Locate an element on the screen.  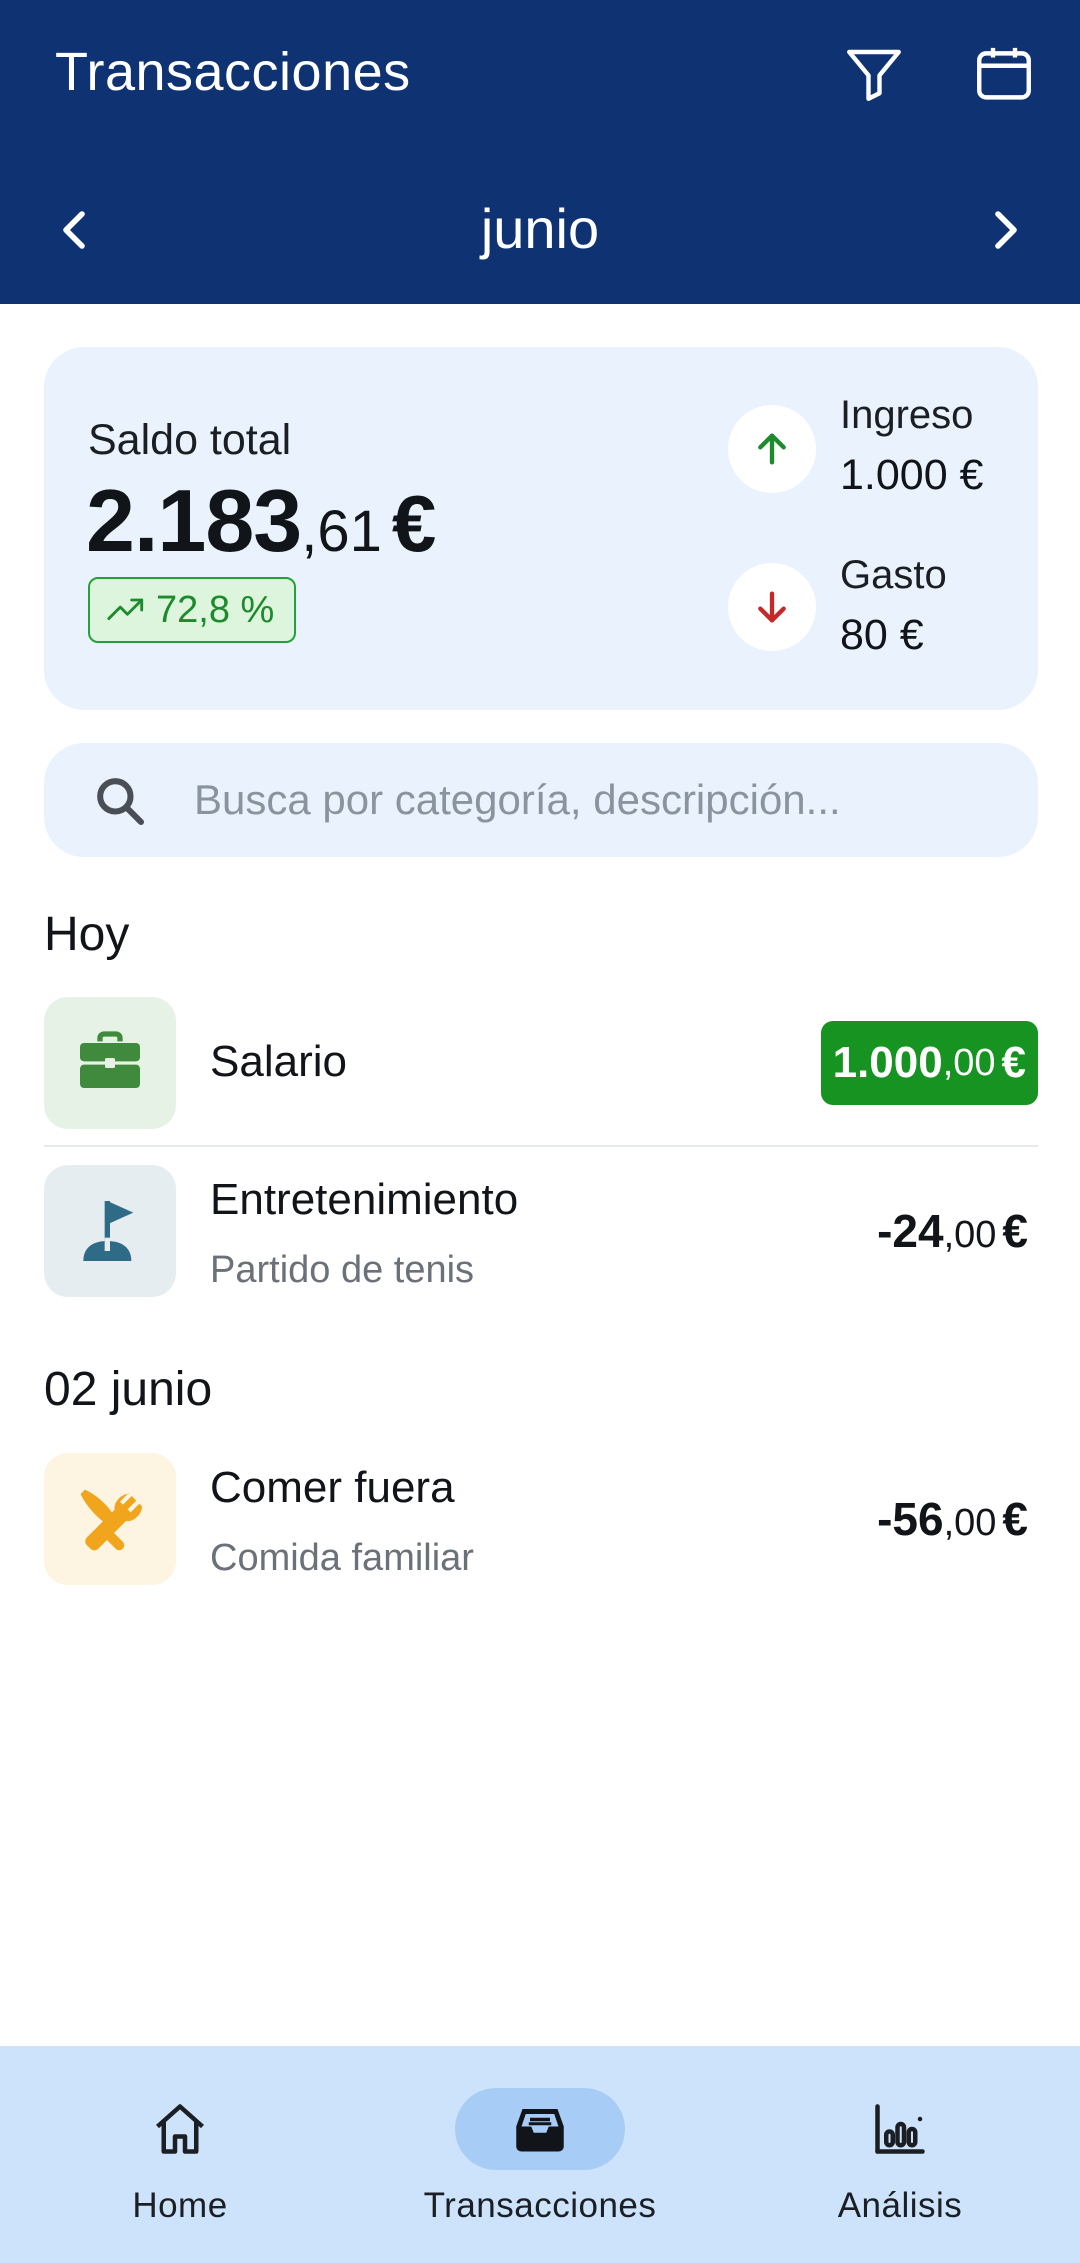
balance-currency: € is located at coordinates (414, 523).